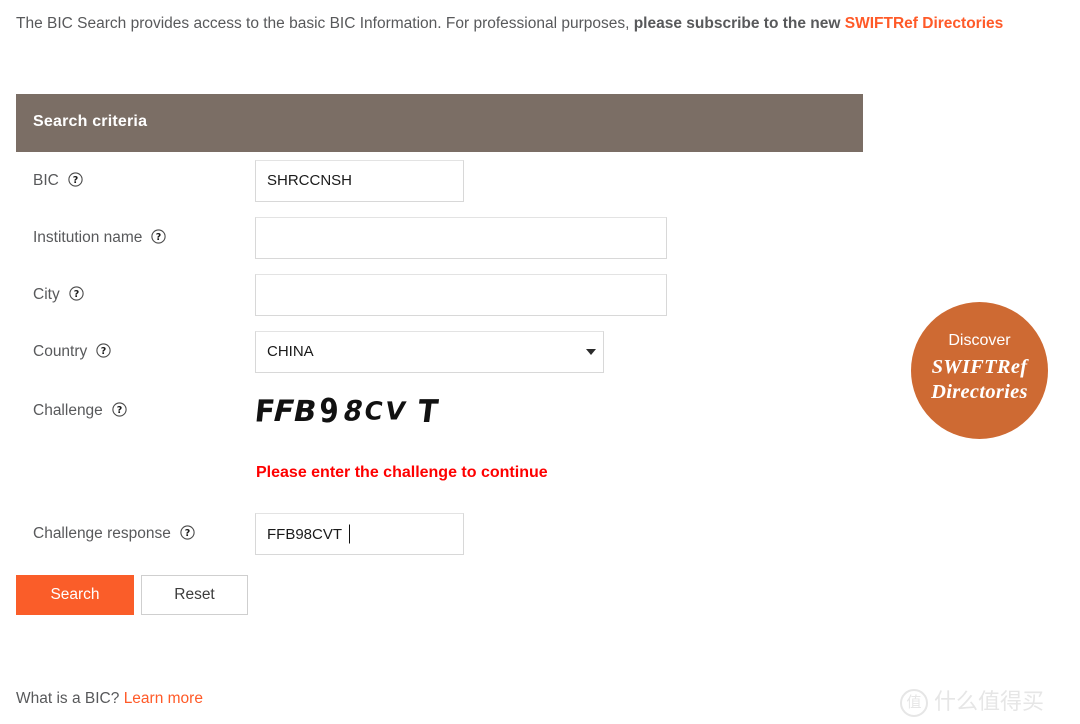  Describe the element at coordinates (88, 237) in the screenshot. I see `label-institution-name-text: Institution name` at that location.